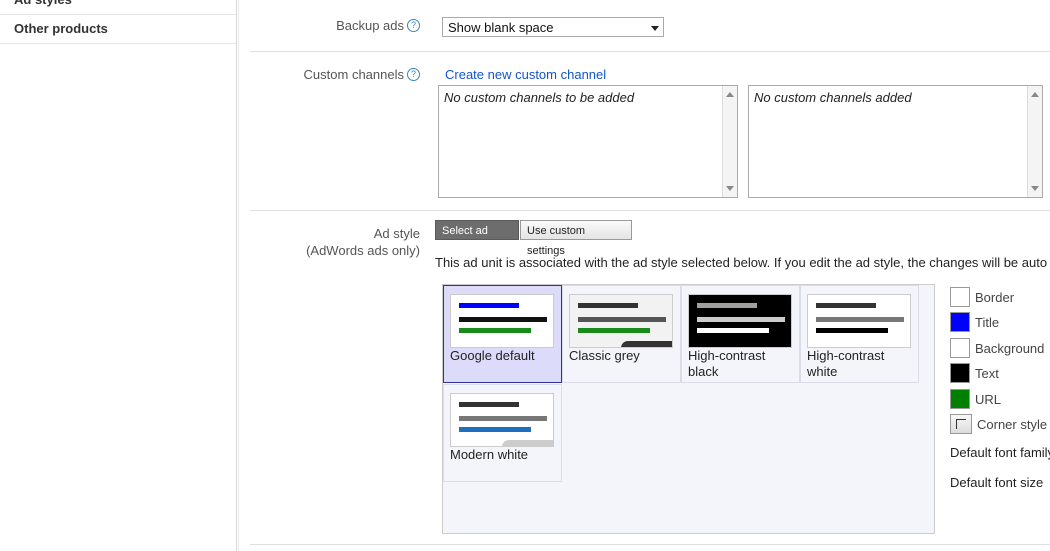  I want to click on background-color-swatch, so click(960, 348).